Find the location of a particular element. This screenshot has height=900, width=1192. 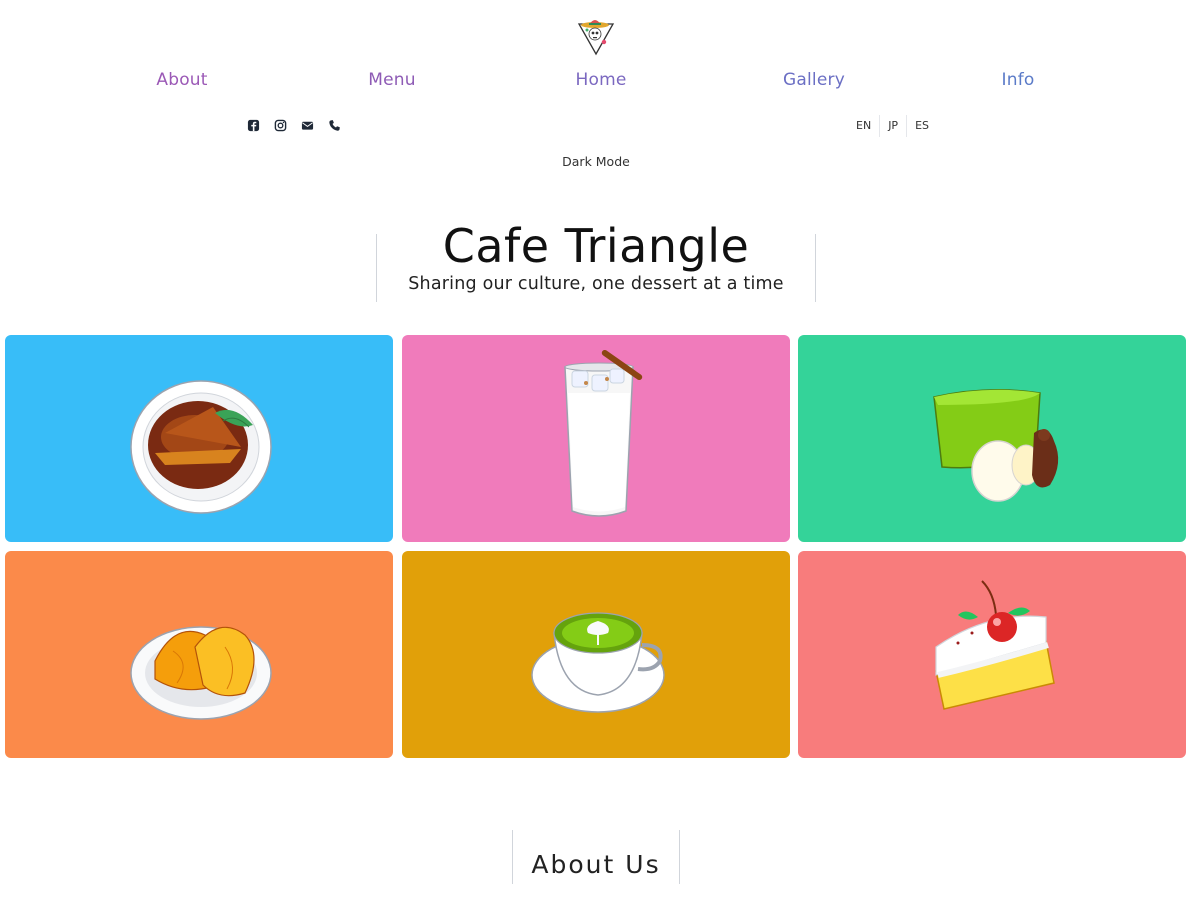

social-links is located at coordinates (294, 125).